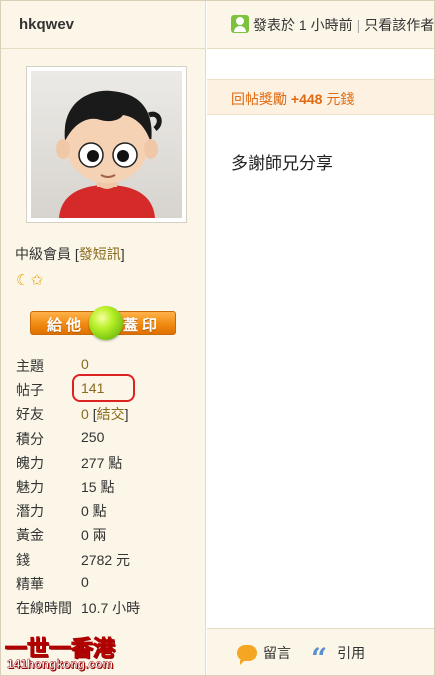  I want to click on give-stamp-button: 給他 蓋印, so click(103, 323).